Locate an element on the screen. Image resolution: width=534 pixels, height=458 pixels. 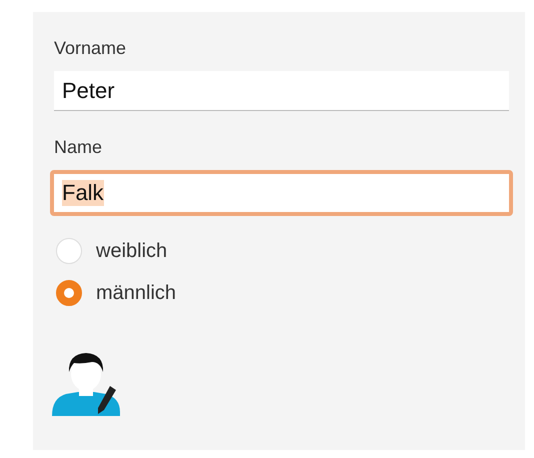
radio-button is located at coordinates (69, 293).